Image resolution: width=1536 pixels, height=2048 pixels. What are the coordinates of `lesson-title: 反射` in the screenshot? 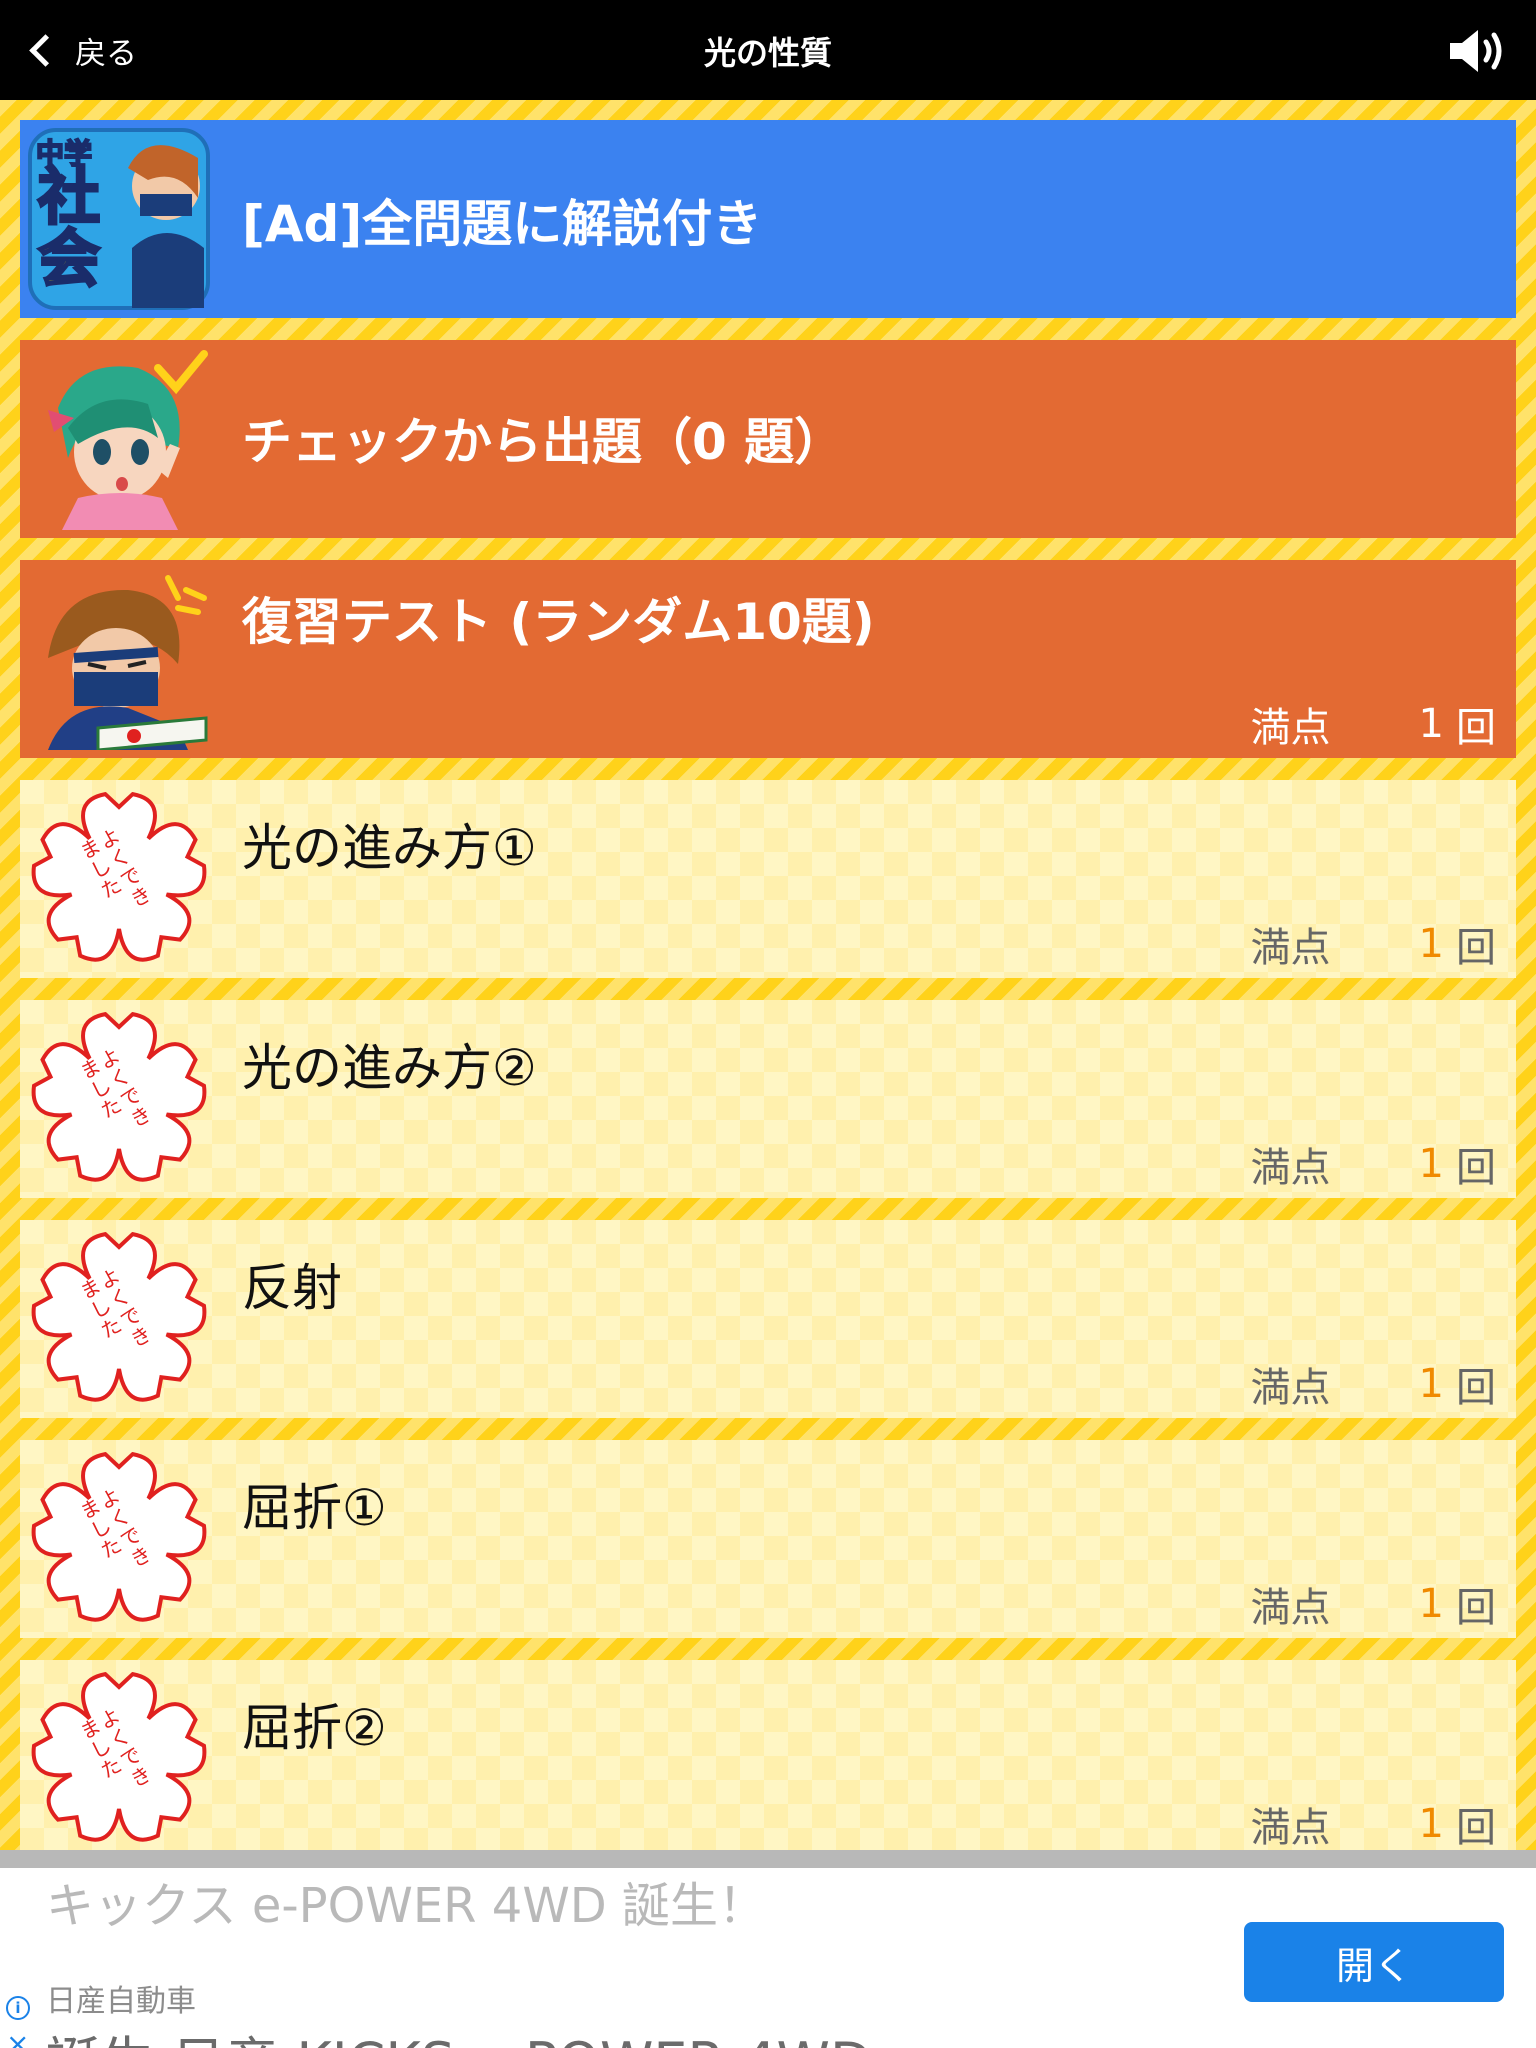 It's located at (292, 1288).